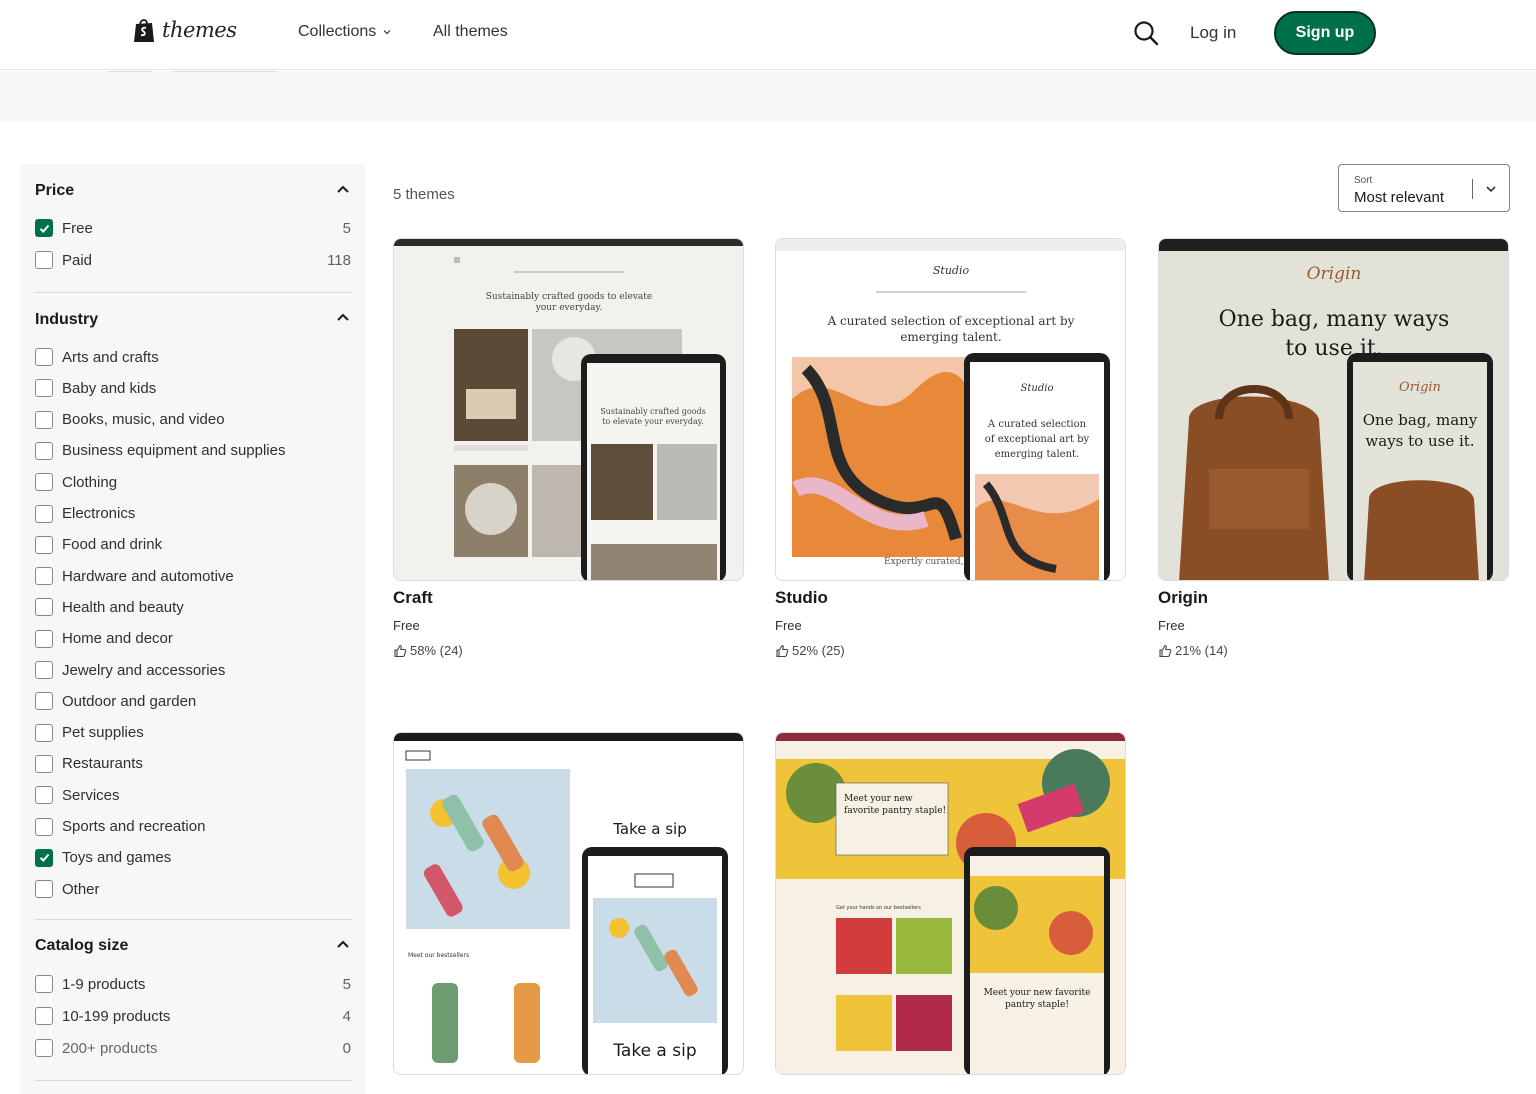 This screenshot has height=1094, width=1536. Describe the element at coordinates (768, 96) in the screenshot. I see `hero-band` at that location.